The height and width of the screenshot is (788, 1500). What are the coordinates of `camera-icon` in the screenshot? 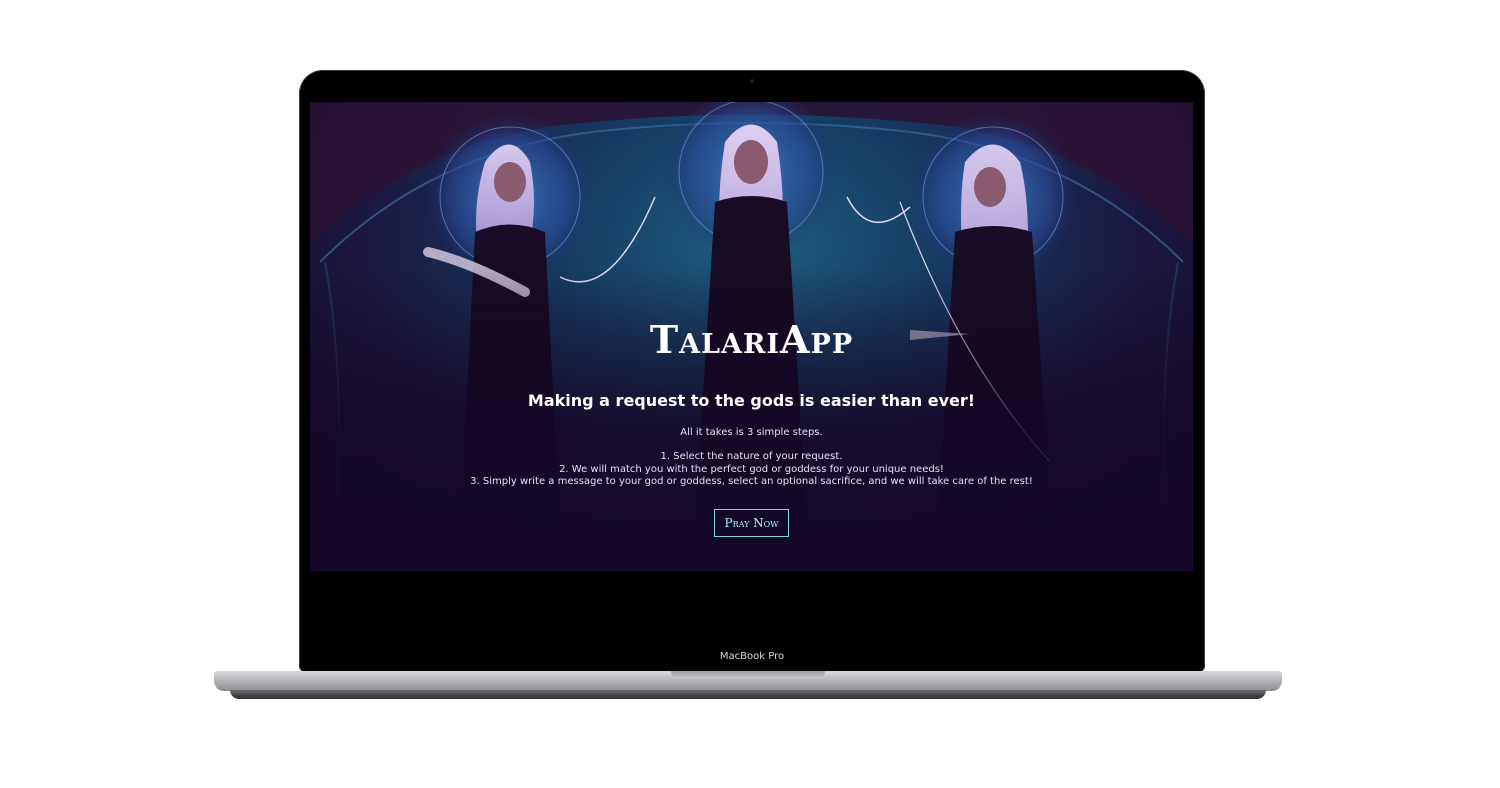 It's located at (752, 81).